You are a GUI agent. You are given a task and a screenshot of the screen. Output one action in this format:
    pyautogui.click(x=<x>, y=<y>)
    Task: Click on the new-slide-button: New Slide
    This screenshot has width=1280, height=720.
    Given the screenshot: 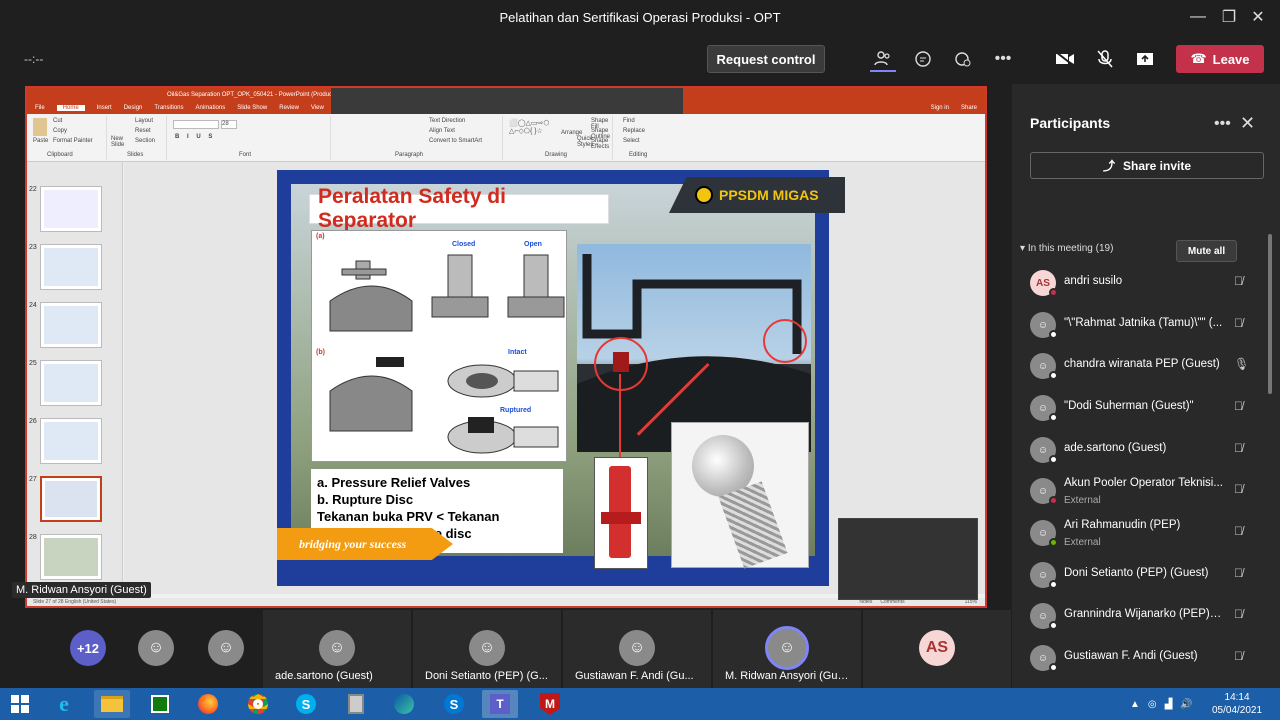 What is the action you would take?
    pyautogui.click(x=120, y=142)
    